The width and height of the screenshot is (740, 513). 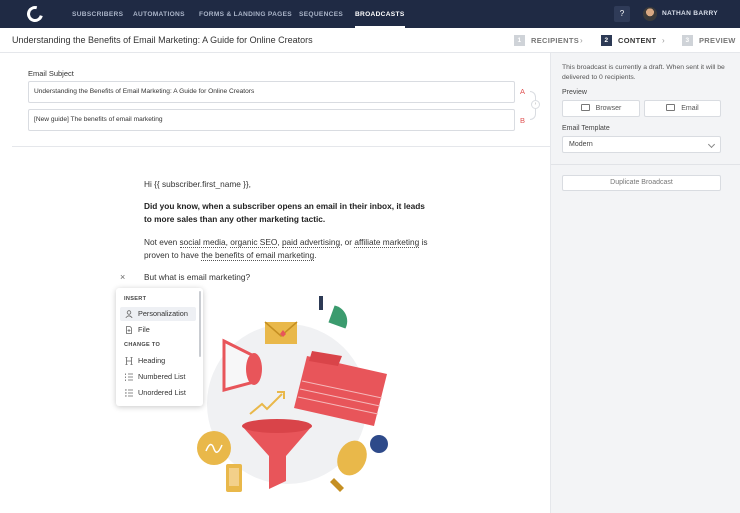 I want to click on menu-item-numbered-list: Numbered List, so click(x=158, y=377).